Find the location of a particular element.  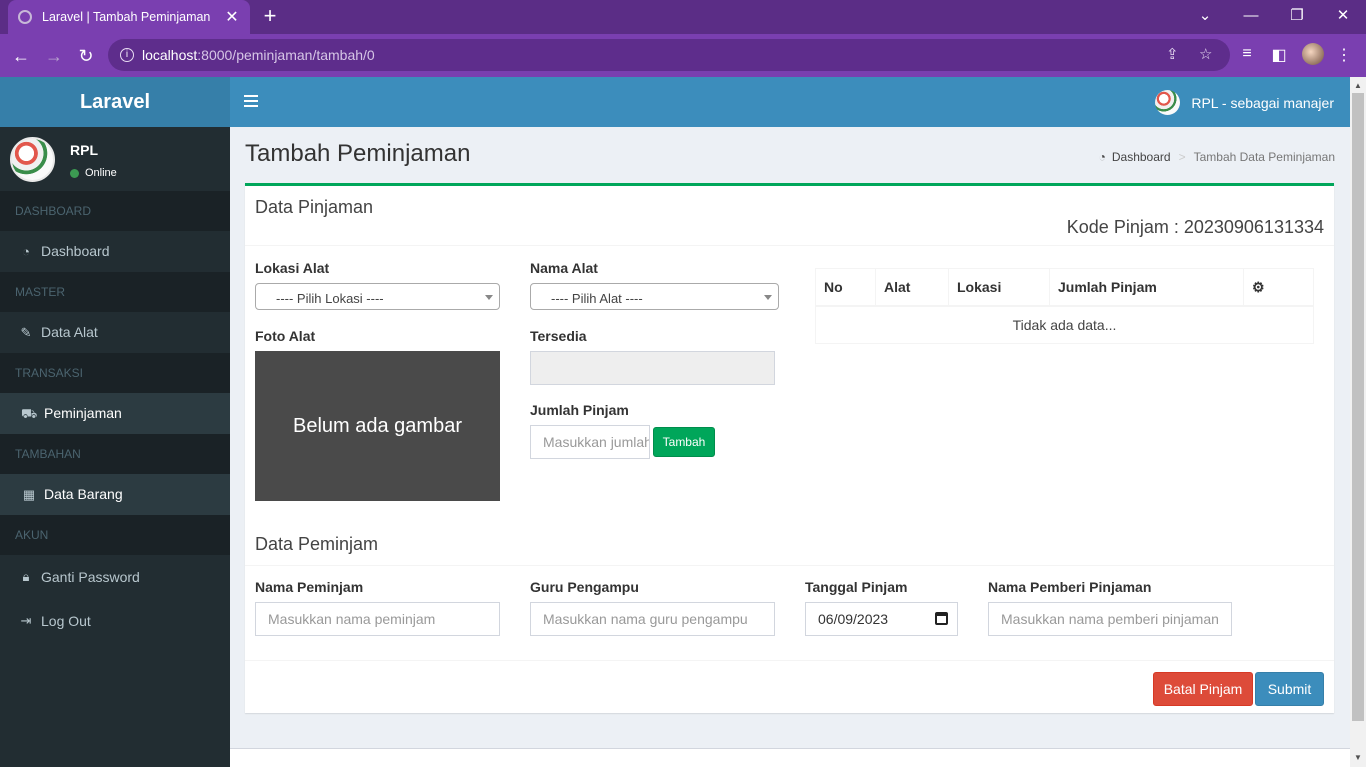

section-header-dashboard: DASHBOARD is located at coordinates (115, 211).